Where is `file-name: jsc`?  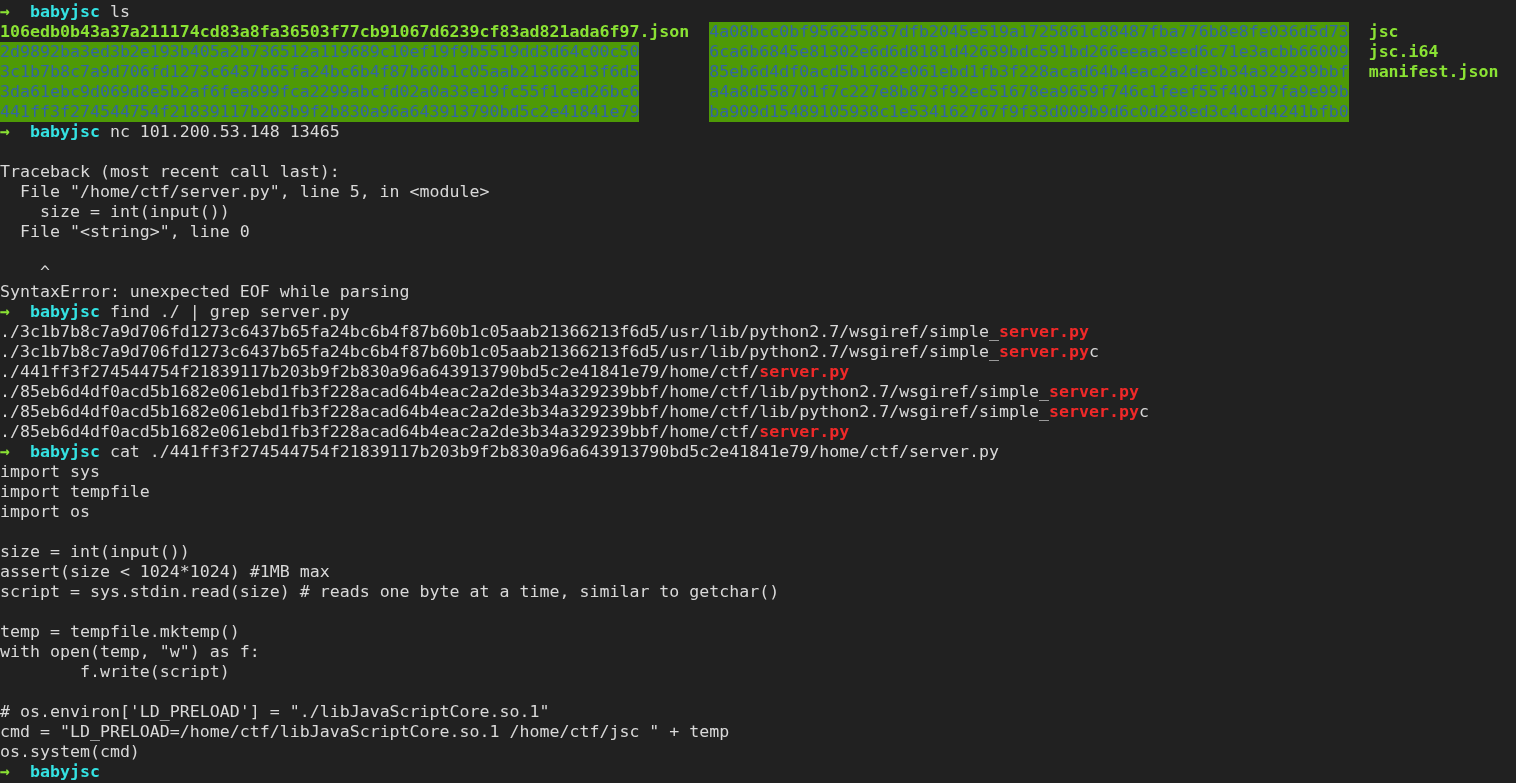
file-name: jsc is located at coordinates (1383, 32).